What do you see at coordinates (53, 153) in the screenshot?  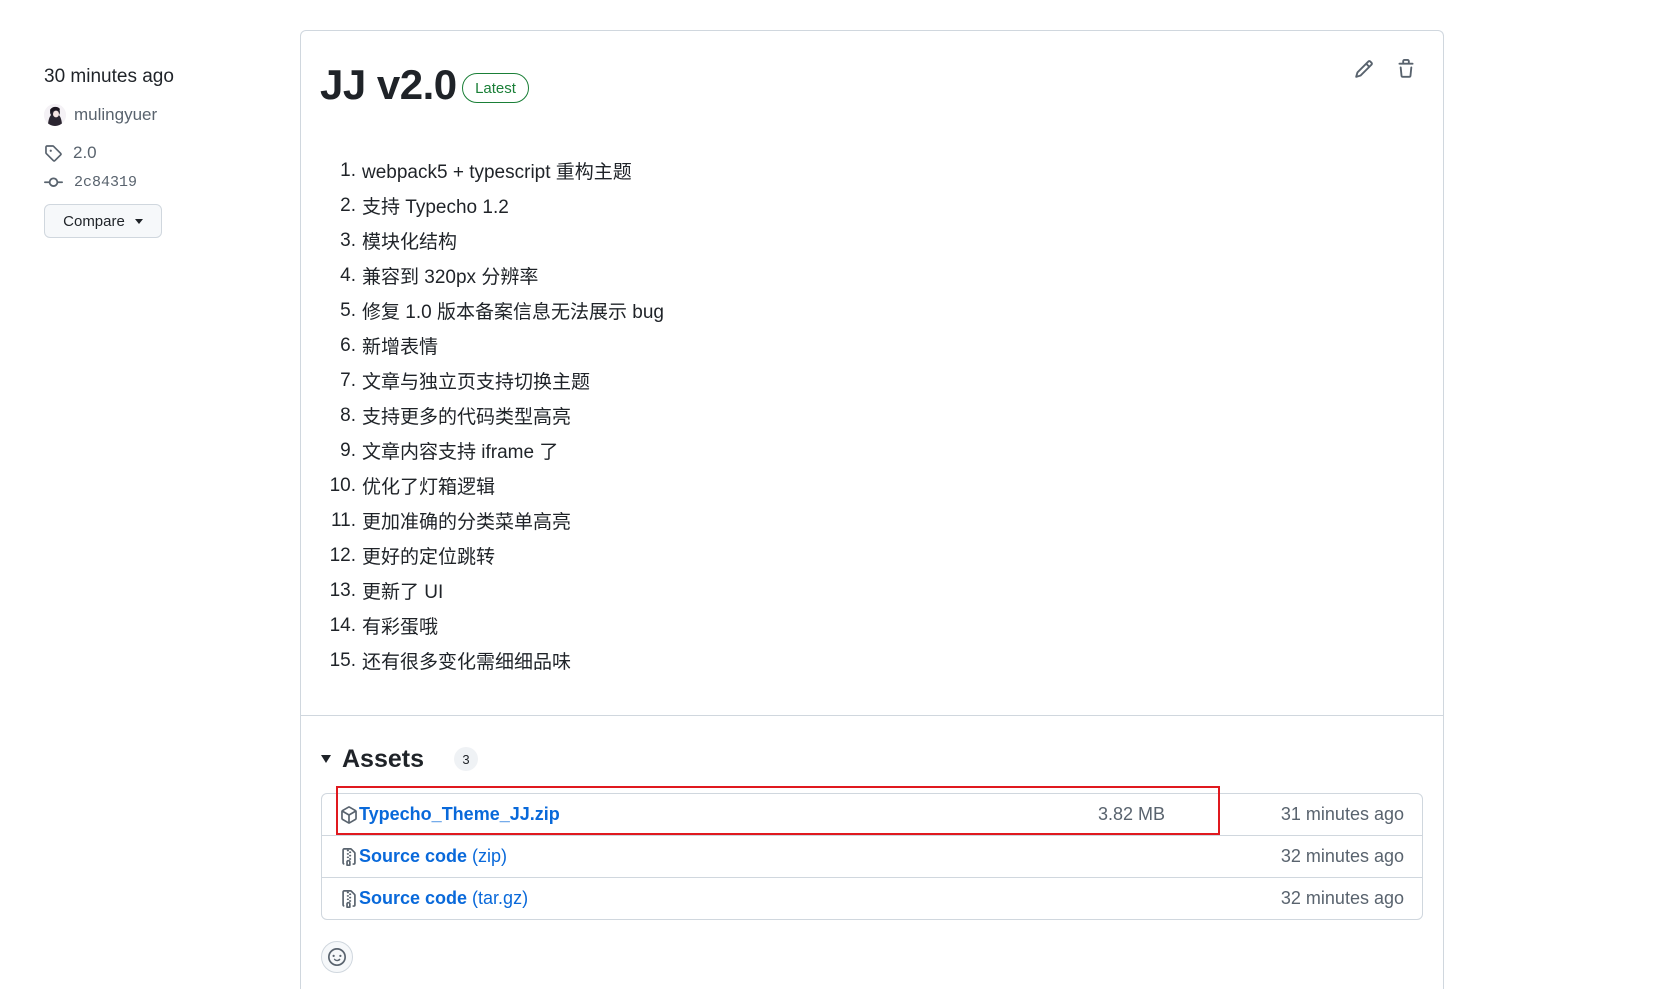 I see `tag-icon` at bounding box center [53, 153].